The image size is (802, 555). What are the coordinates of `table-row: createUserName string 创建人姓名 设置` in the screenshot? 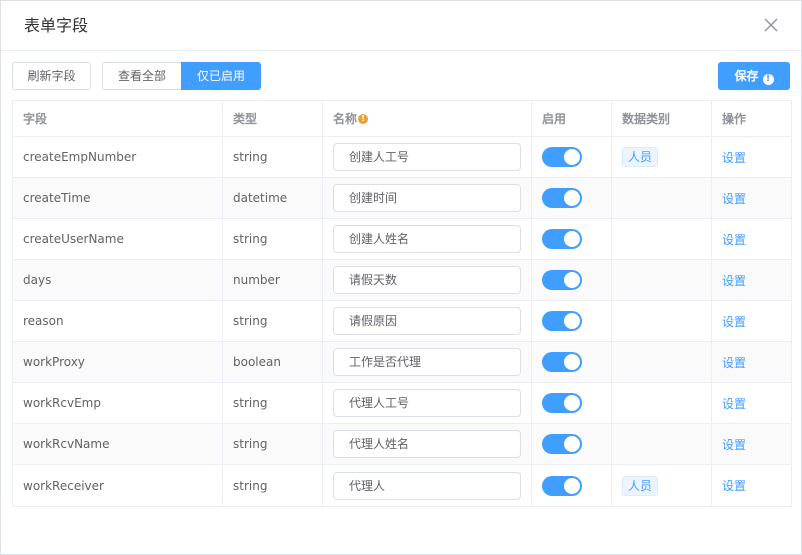 It's located at (402, 239).